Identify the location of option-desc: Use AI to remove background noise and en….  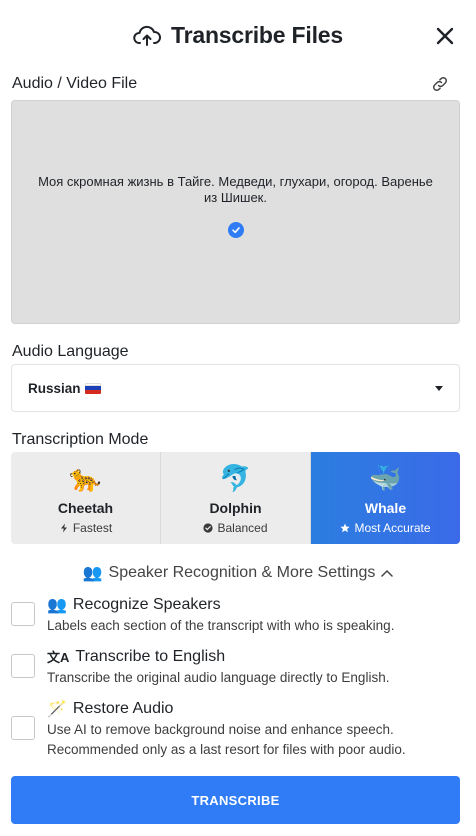
(226, 739).